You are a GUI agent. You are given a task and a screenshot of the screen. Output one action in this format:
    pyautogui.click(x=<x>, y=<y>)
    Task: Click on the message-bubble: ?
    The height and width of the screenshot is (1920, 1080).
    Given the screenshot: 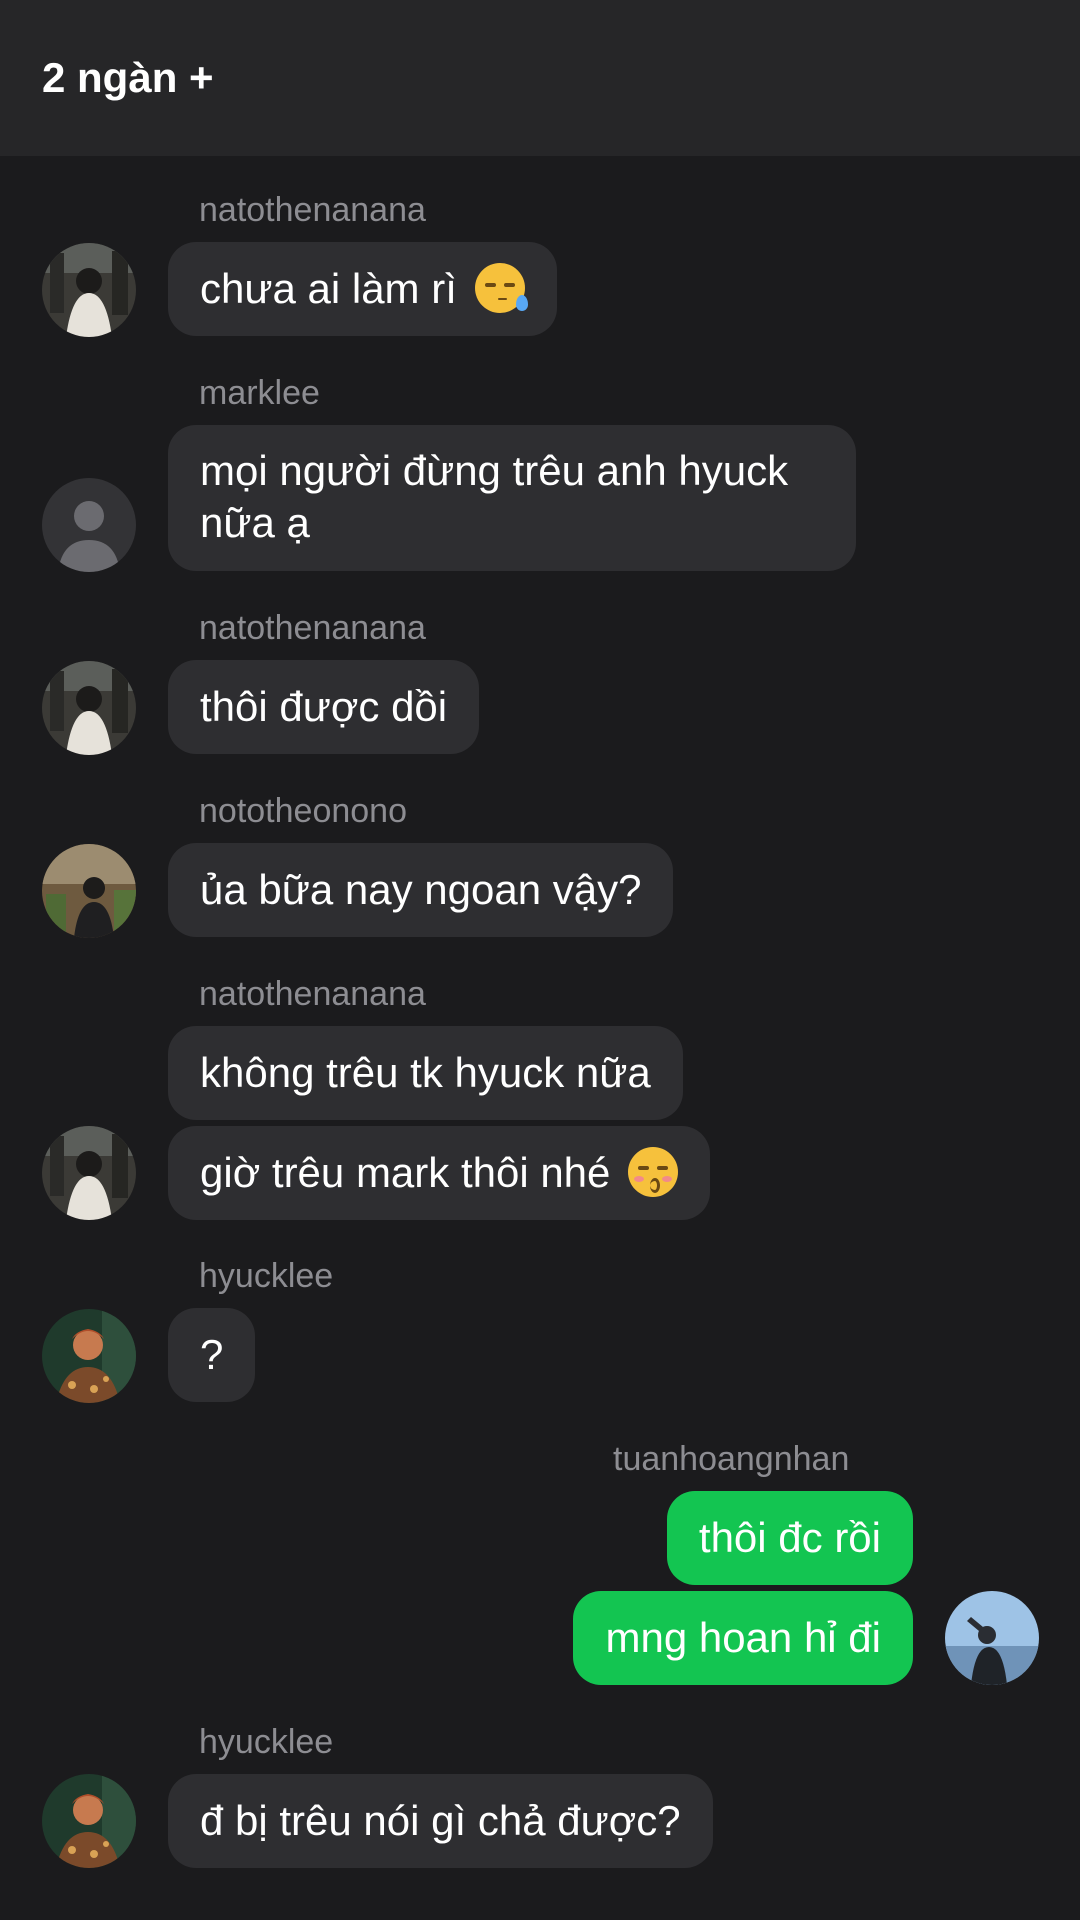 What is the action you would take?
    pyautogui.click(x=212, y=1355)
    